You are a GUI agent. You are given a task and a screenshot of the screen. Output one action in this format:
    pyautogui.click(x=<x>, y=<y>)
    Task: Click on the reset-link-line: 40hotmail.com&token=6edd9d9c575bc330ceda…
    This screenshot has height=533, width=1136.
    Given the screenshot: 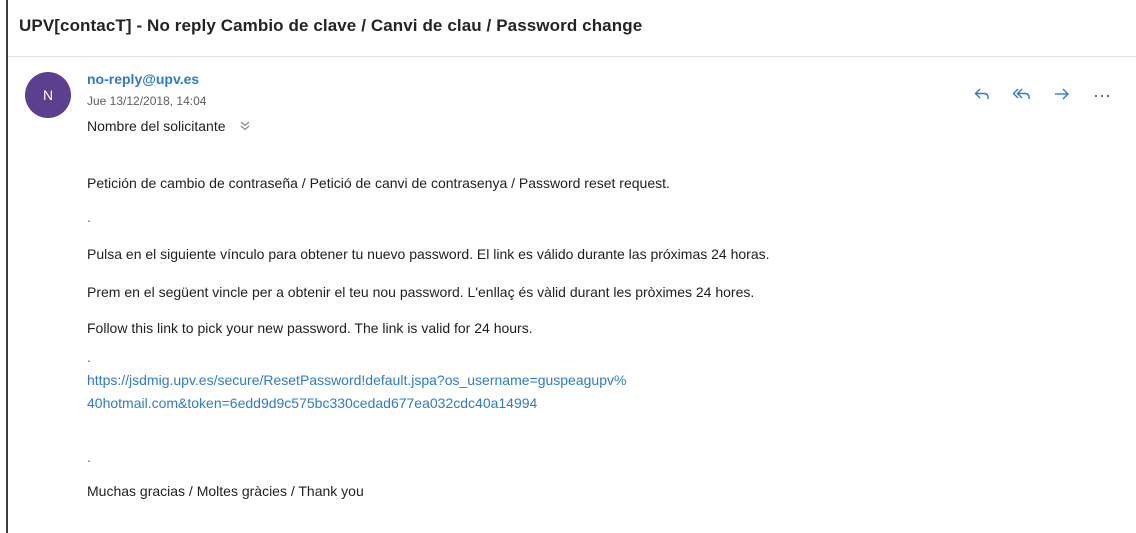 What is the action you would take?
    pyautogui.click(x=356, y=403)
    